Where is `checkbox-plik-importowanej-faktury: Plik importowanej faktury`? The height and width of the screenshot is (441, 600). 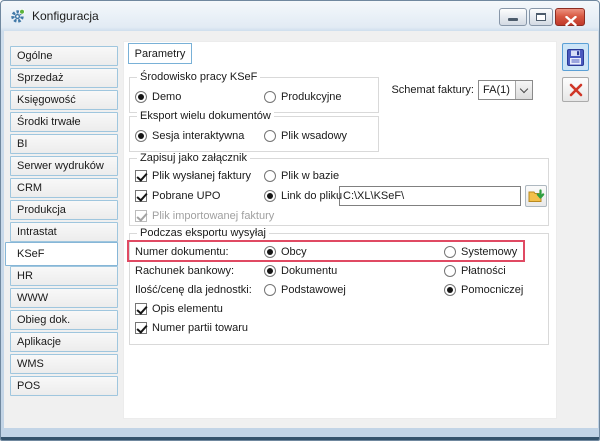
checkbox-plik-importowanej-faktury: Plik importowanej faktury is located at coordinates (204, 216).